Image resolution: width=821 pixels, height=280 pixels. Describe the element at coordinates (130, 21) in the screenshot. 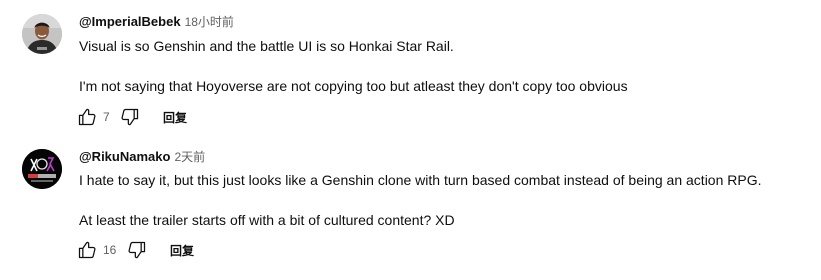

I see `author-name: @ImperialBebek` at that location.